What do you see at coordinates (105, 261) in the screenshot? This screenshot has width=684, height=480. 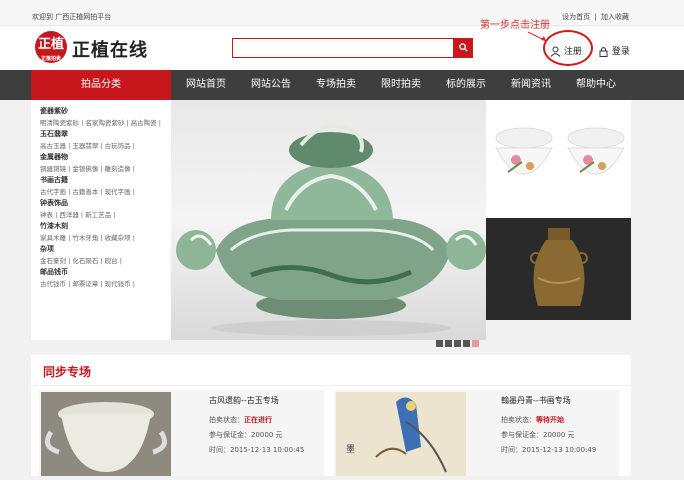 I see `category-subs: 金石篆刻 | 化石陨石 | 砚台 |` at bounding box center [105, 261].